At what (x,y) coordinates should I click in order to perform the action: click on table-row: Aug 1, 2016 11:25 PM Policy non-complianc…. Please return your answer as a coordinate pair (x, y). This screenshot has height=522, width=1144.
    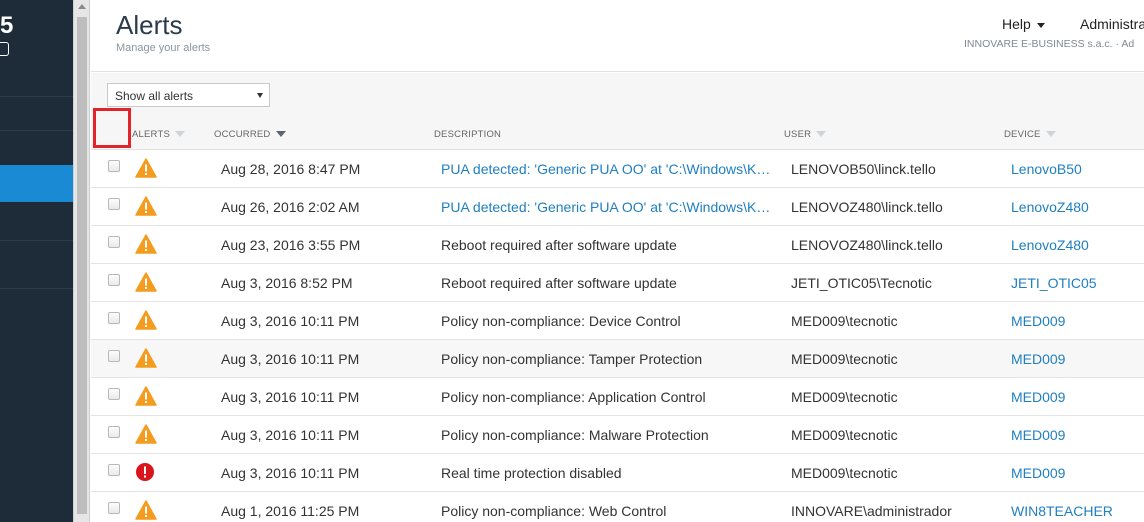
    Looking at the image, I should click on (617, 507).